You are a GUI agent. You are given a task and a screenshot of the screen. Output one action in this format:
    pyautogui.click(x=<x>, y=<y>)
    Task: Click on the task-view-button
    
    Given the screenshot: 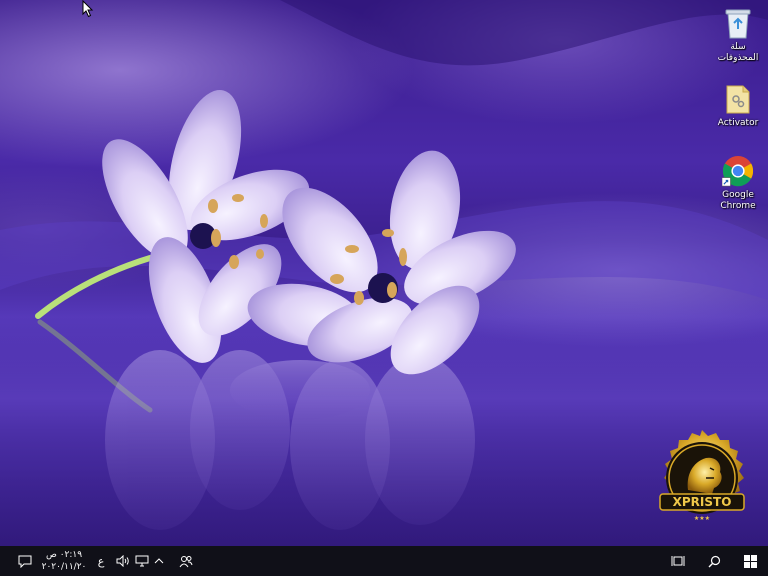 What is the action you would take?
    pyautogui.click(x=678, y=561)
    